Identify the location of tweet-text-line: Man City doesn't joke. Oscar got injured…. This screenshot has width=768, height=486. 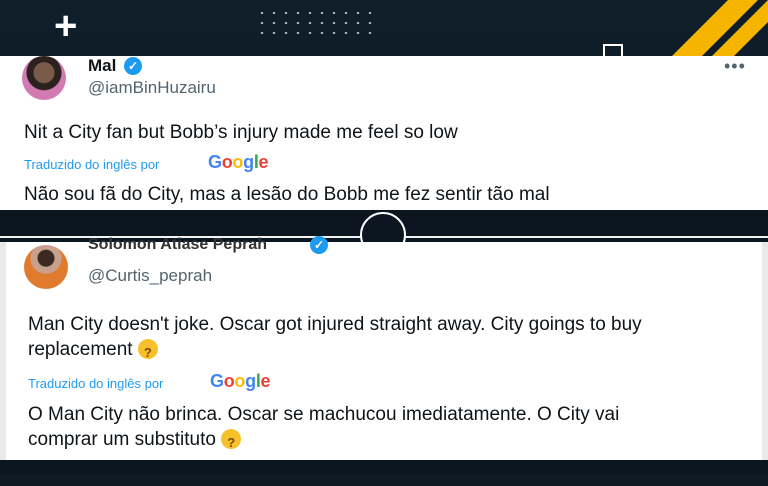
(335, 324).